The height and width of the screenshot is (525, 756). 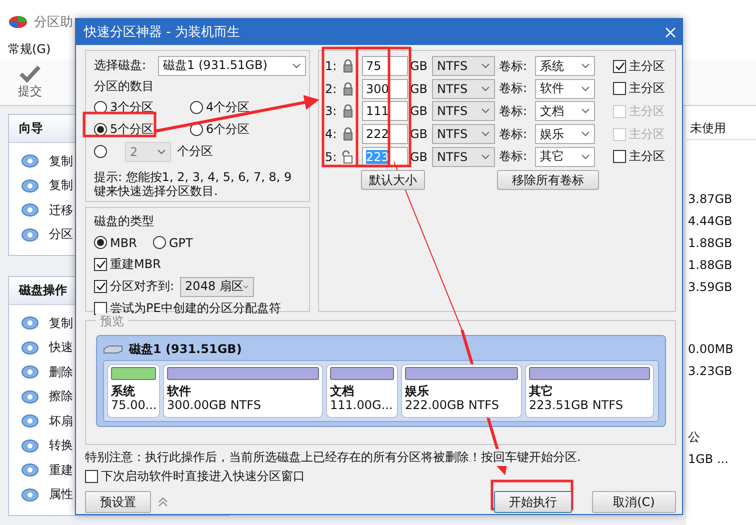 I want to click on menu-item: 常规(G), so click(x=29, y=49).